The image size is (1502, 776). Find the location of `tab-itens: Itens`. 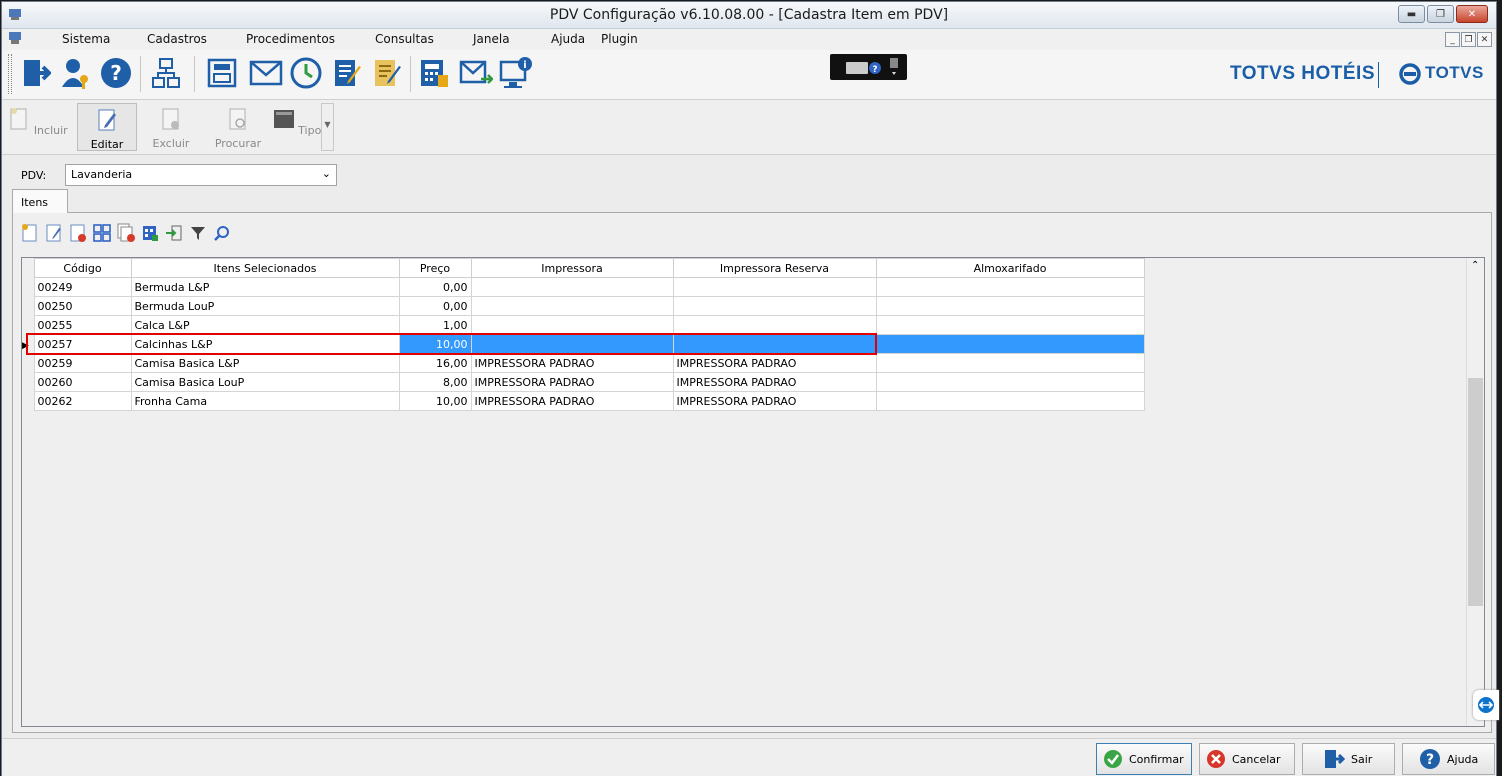

tab-itens: Itens is located at coordinates (40, 201).